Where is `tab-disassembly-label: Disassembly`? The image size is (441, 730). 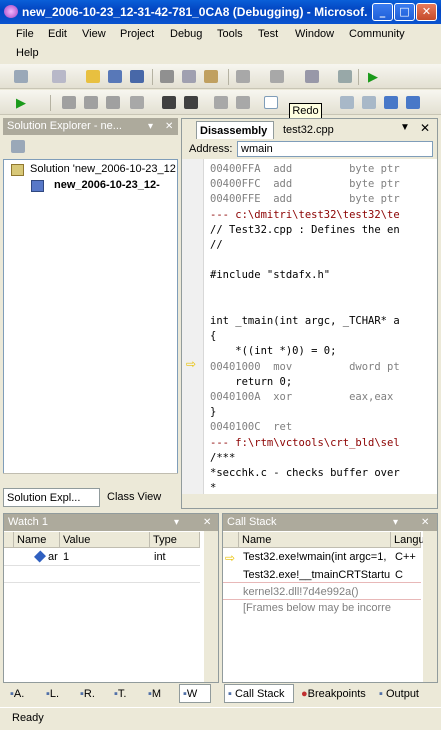 tab-disassembly-label: Disassembly is located at coordinates (234, 131).